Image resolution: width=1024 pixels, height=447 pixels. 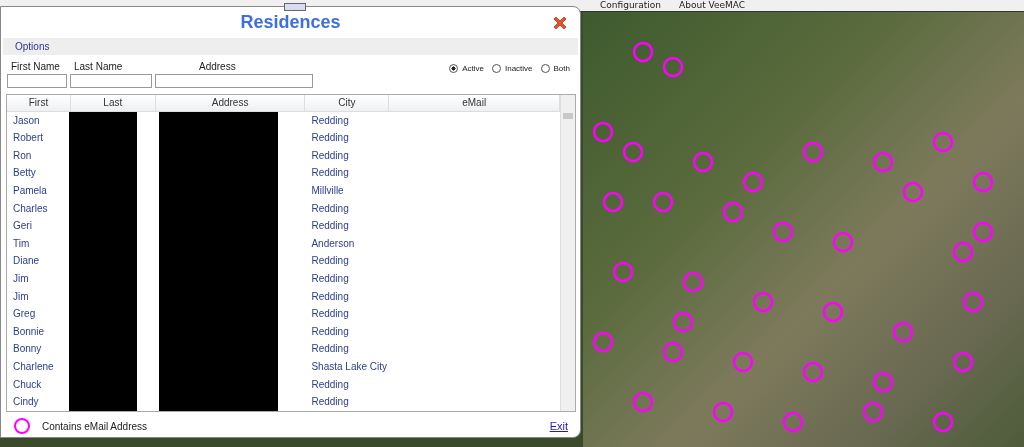 What do you see at coordinates (95, 426) in the screenshot?
I see `legend-label: Contains eMail Address` at bounding box center [95, 426].